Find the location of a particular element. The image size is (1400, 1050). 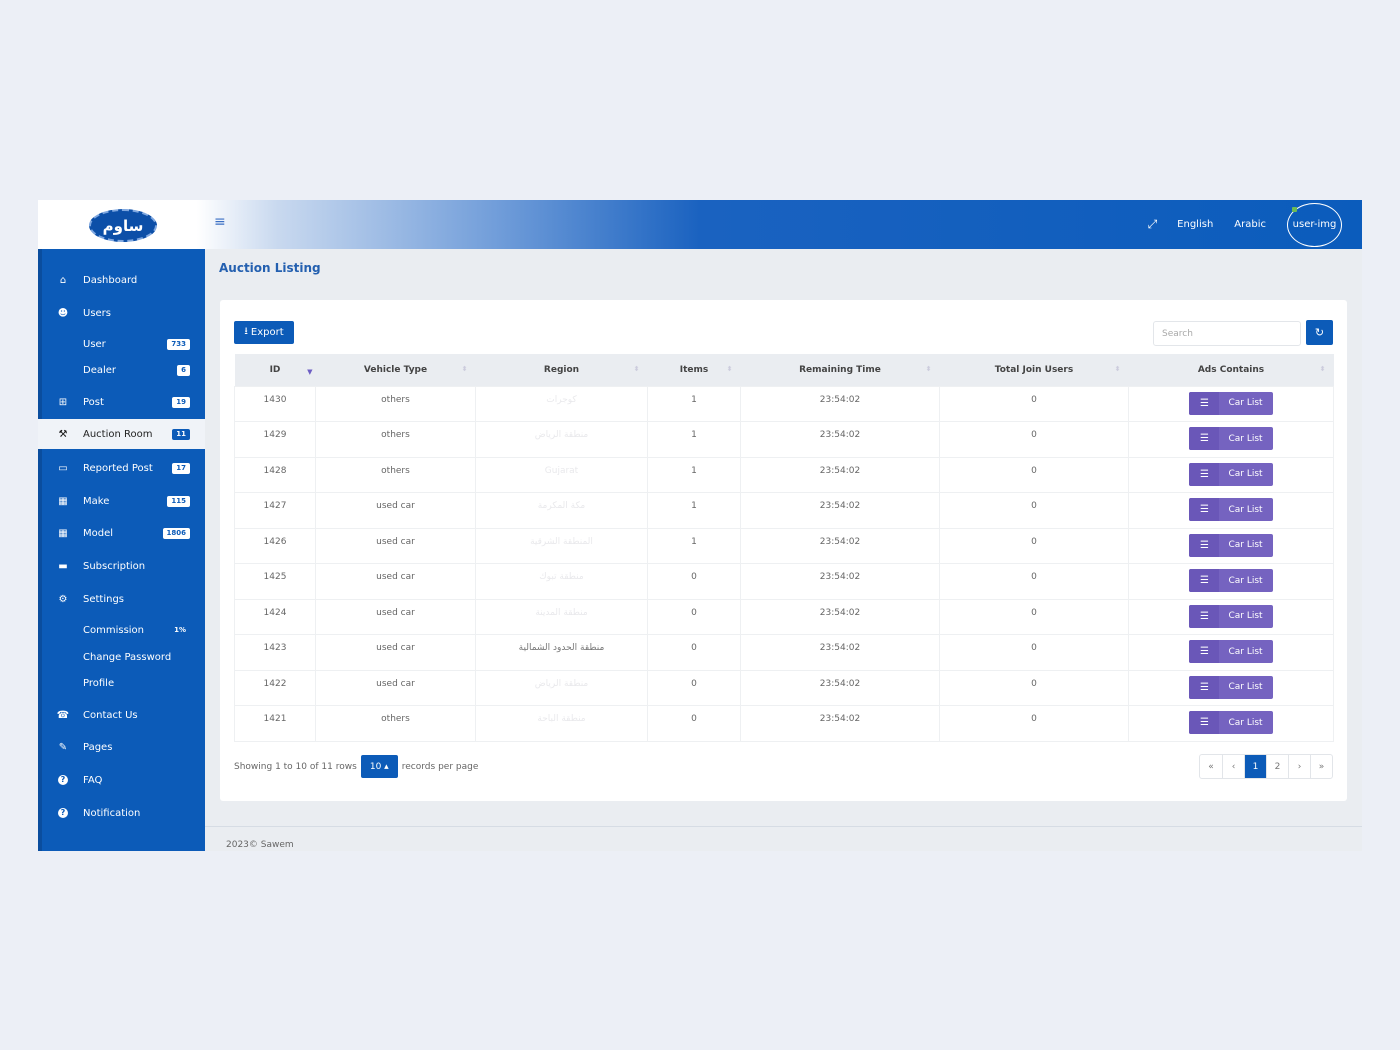

sidebar-item-label: Reported Post is located at coordinates (118, 468).